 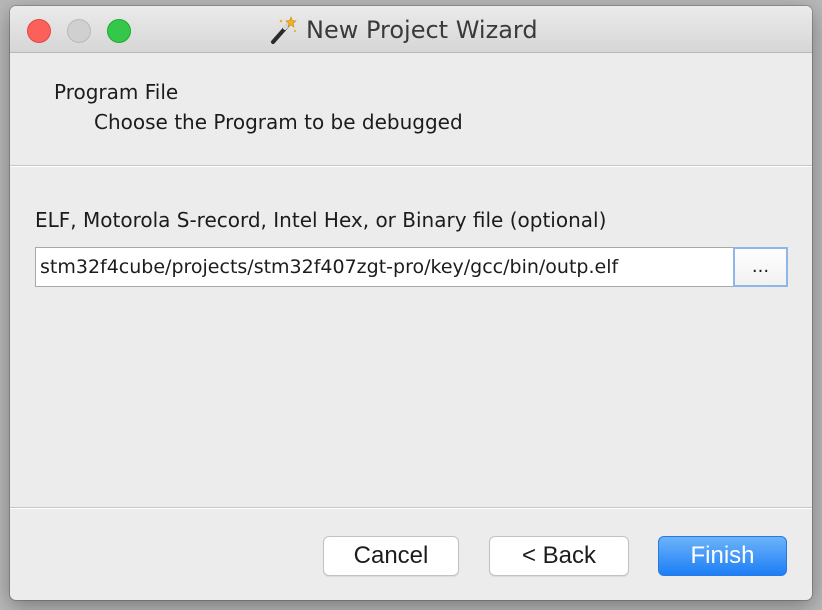 I want to click on header-divider, so click(x=411, y=166).